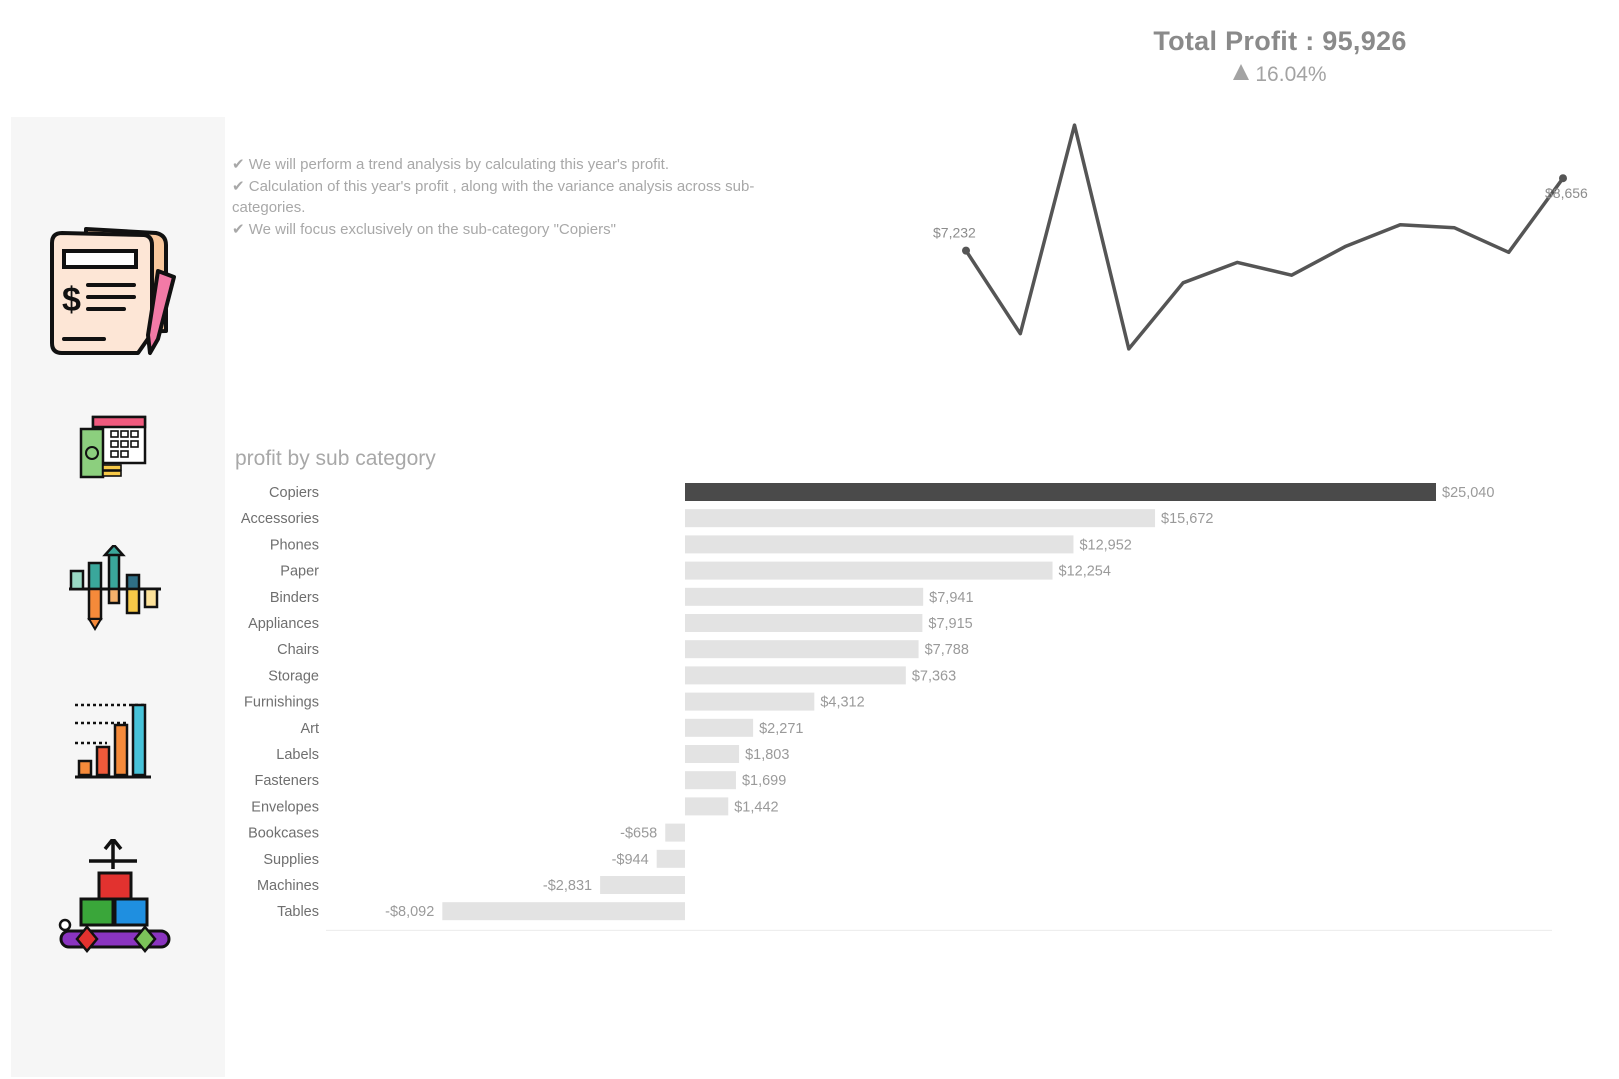 This screenshot has width=1619, height=1079. I want to click on profit-trend-line-chart: $7,232 $8,656, so click(1260, 237).